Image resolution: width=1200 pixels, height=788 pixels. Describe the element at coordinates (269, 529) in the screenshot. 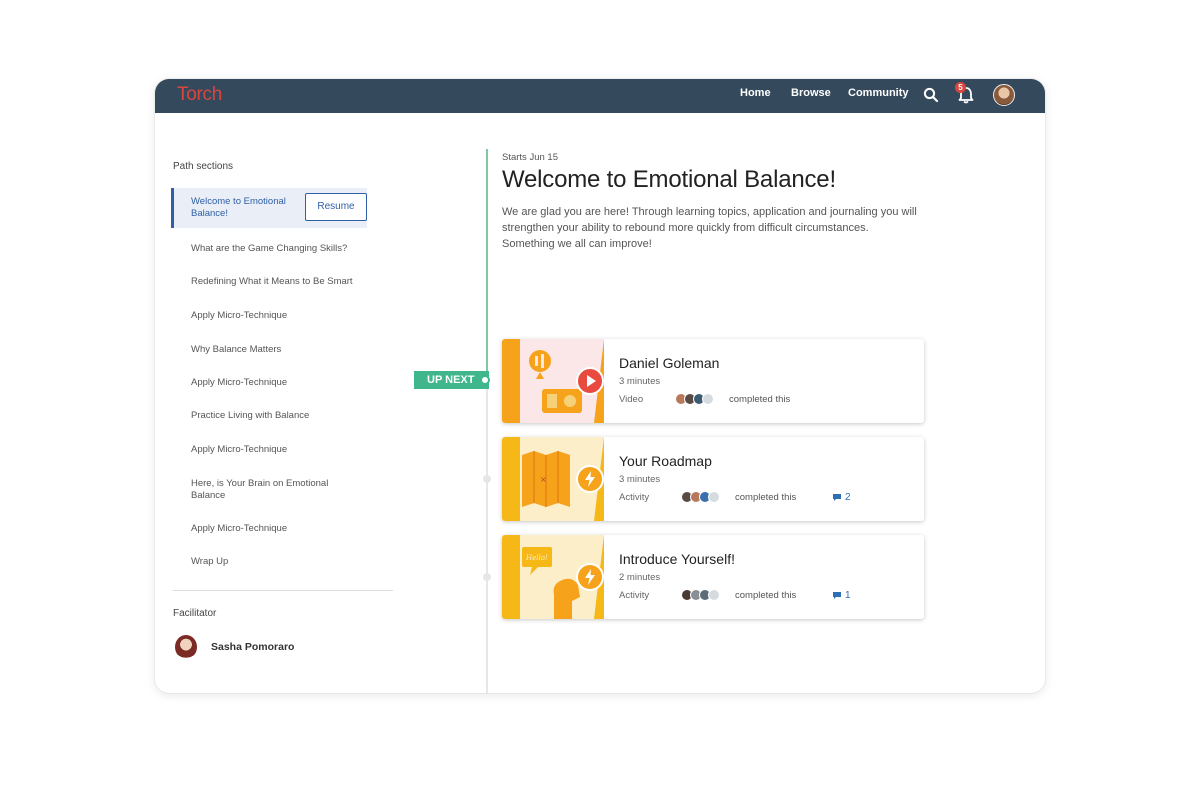

I see `sidebar-item-micro-technique-4: Apply Micro-Technique` at that location.